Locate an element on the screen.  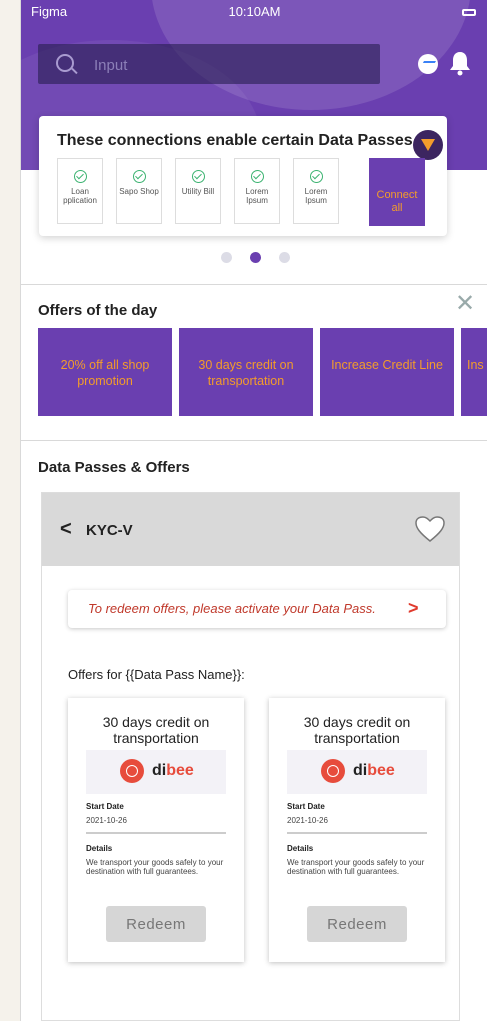
connection-label: Sapo Shop is located at coordinates (139, 191).